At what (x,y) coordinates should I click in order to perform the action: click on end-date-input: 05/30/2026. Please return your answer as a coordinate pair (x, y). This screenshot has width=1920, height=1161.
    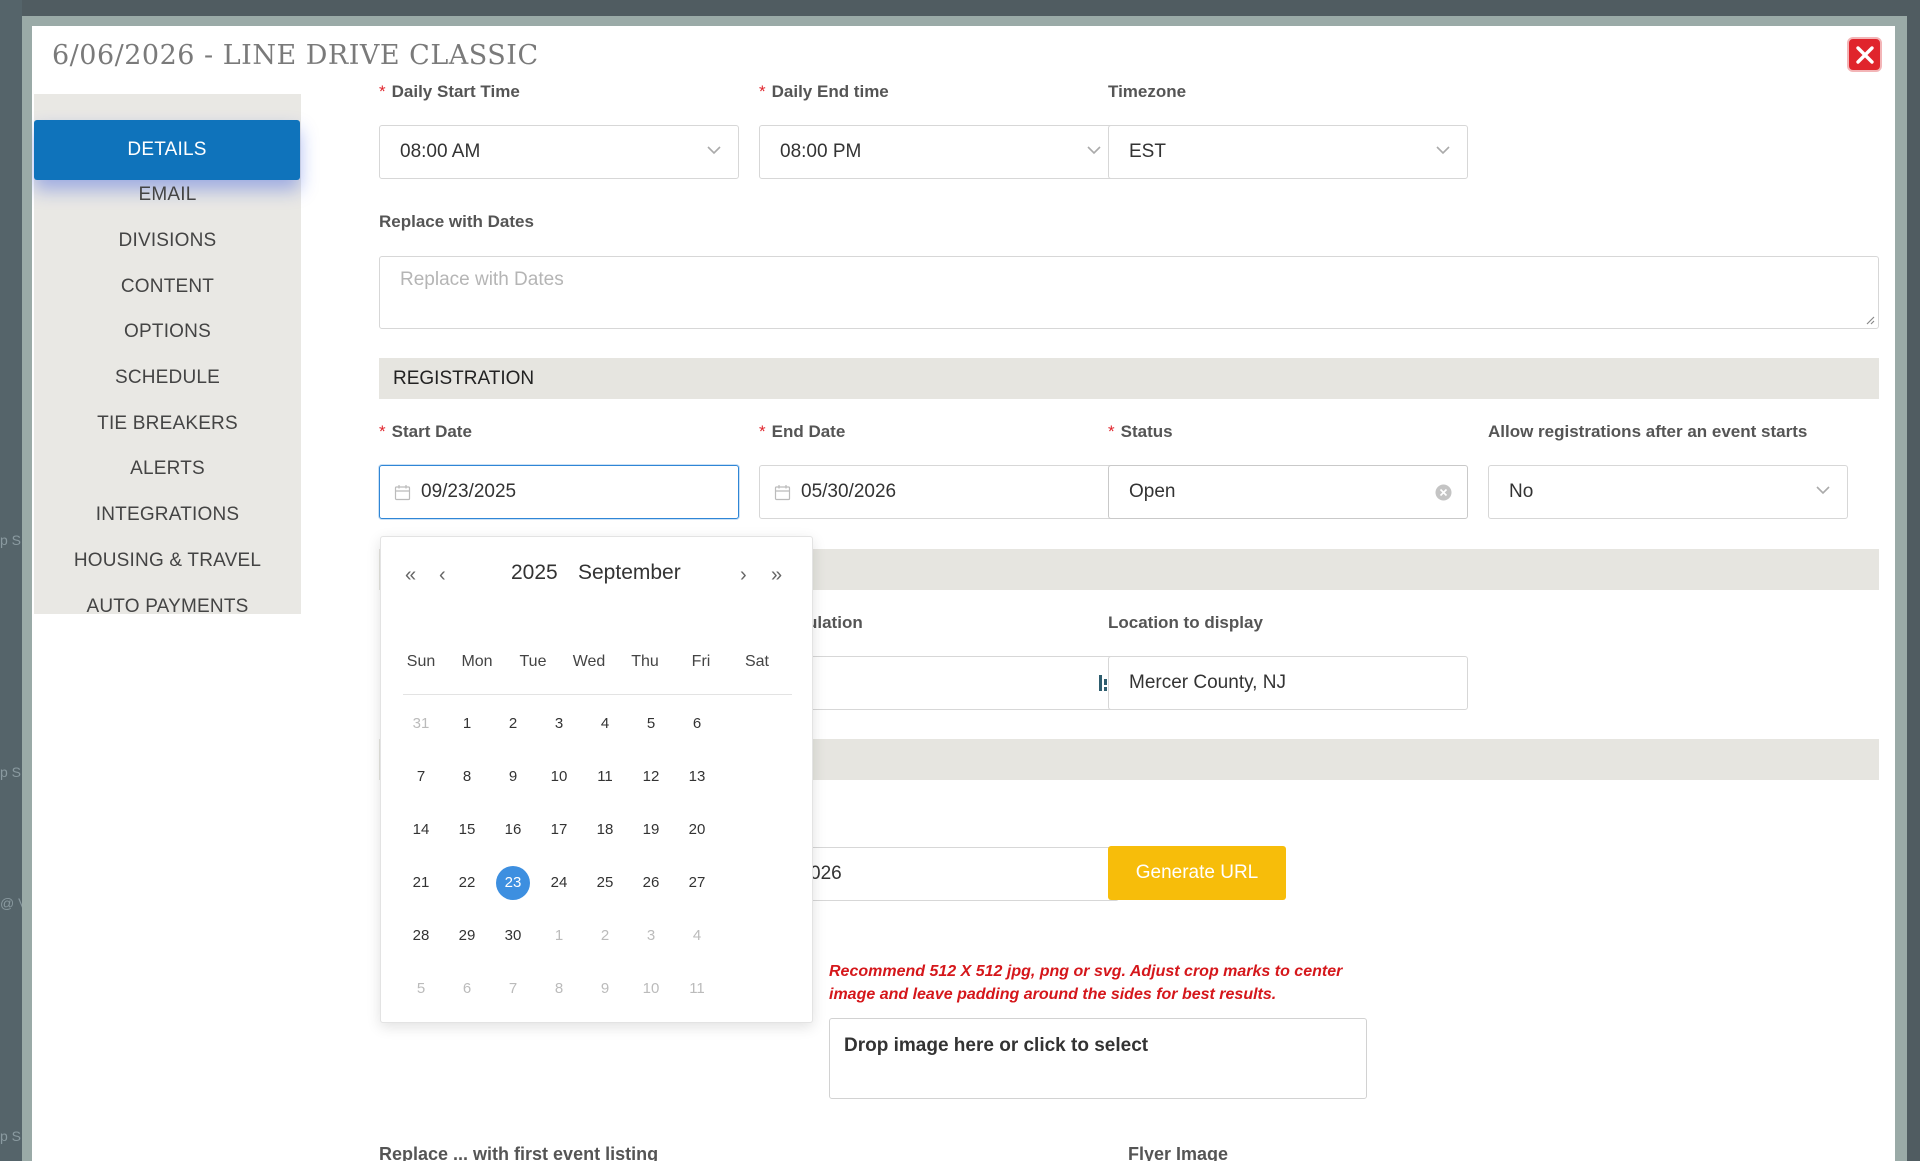
    Looking at the image, I should click on (939, 492).